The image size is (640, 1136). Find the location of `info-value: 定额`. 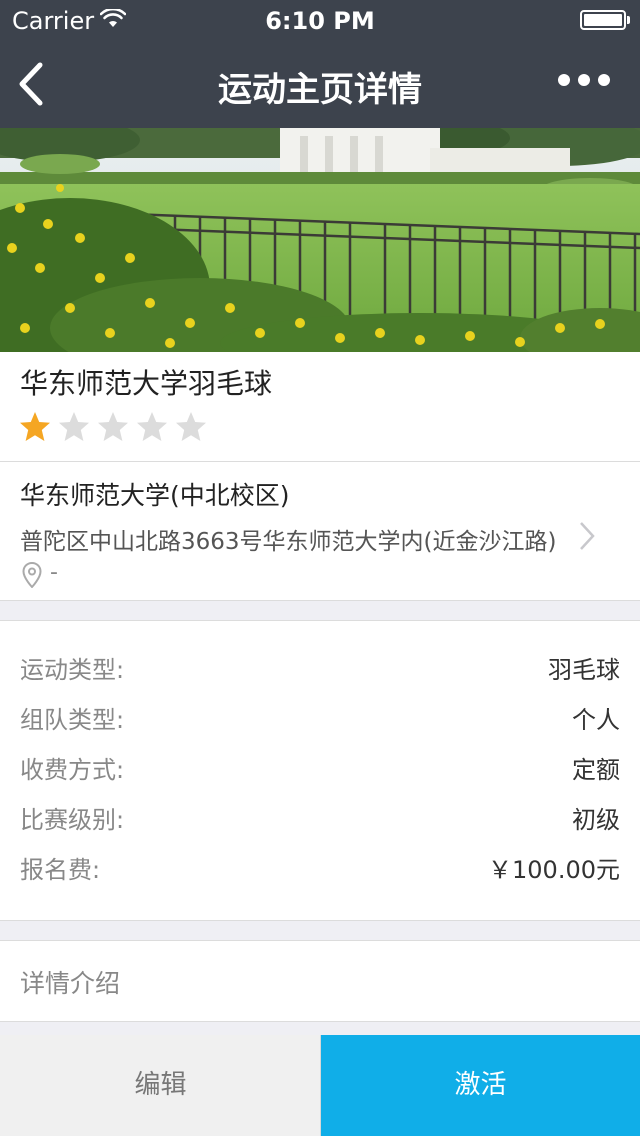

info-value: 定额 is located at coordinates (596, 770).